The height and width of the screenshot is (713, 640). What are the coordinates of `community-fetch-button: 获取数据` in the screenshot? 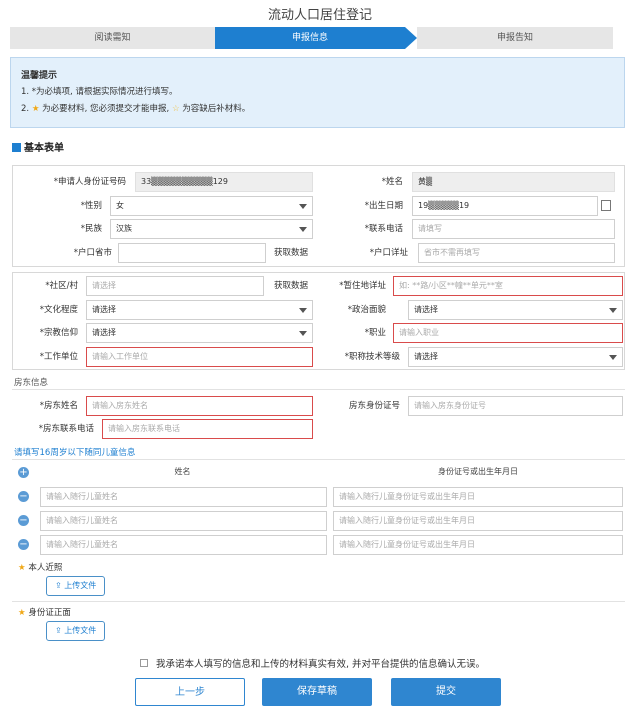 It's located at (291, 286).